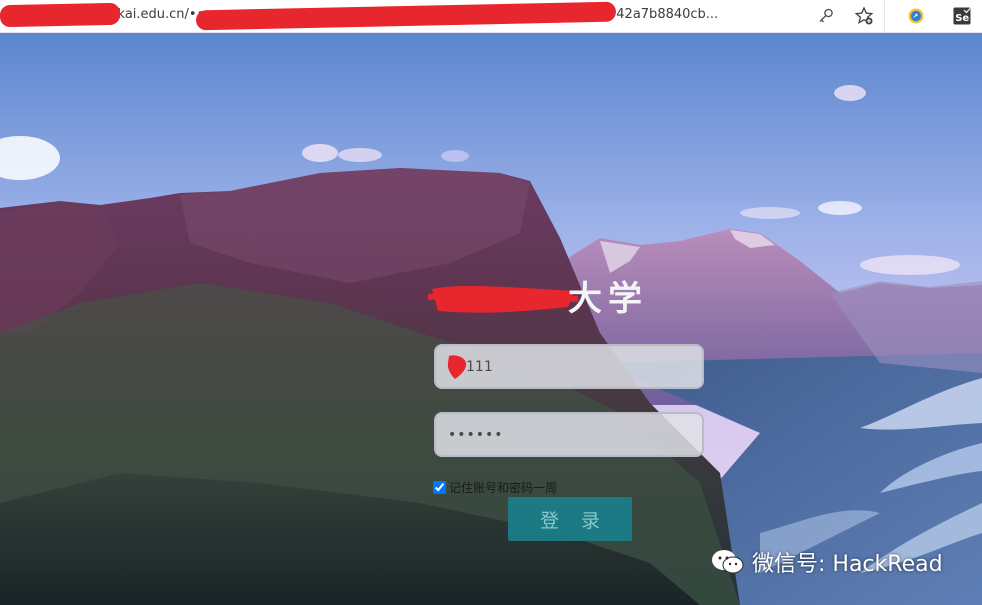 The height and width of the screenshot is (605, 982). I want to click on school-name-redaction, so click(503, 299).